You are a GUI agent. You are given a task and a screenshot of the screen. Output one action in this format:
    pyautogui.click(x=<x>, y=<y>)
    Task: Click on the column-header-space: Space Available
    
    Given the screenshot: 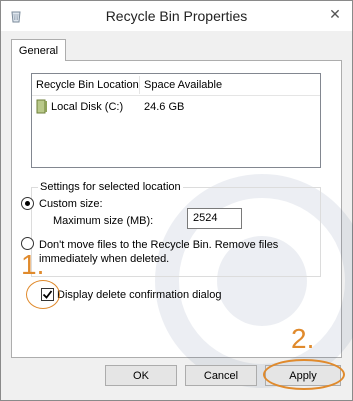 What is the action you would take?
    pyautogui.click(x=183, y=85)
    